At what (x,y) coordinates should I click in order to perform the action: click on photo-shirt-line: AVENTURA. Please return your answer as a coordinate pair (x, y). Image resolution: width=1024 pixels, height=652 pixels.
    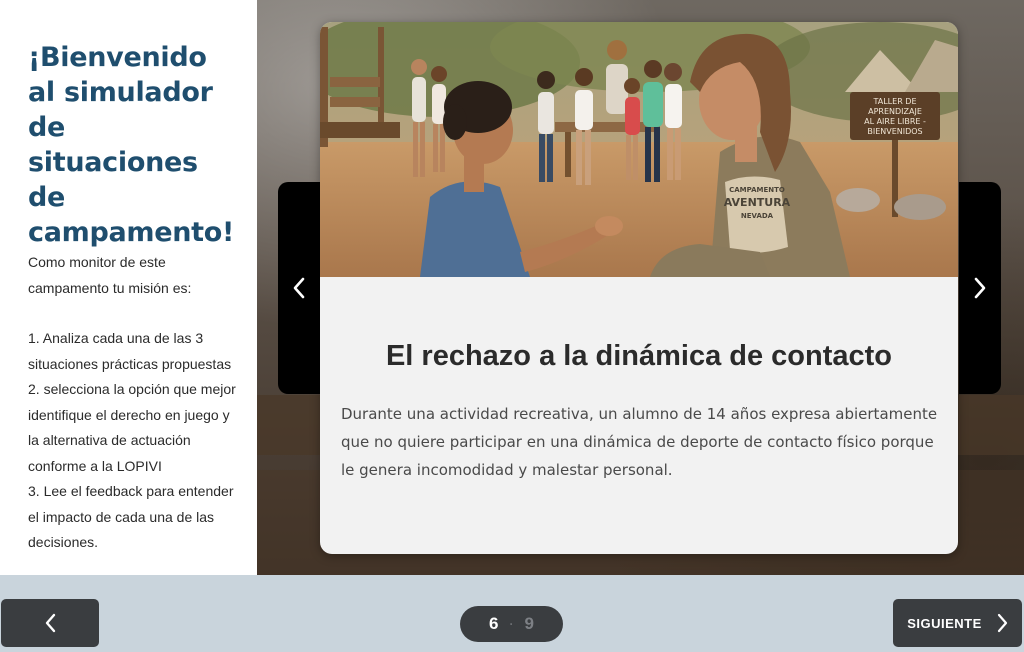
    Looking at the image, I should click on (757, 202).